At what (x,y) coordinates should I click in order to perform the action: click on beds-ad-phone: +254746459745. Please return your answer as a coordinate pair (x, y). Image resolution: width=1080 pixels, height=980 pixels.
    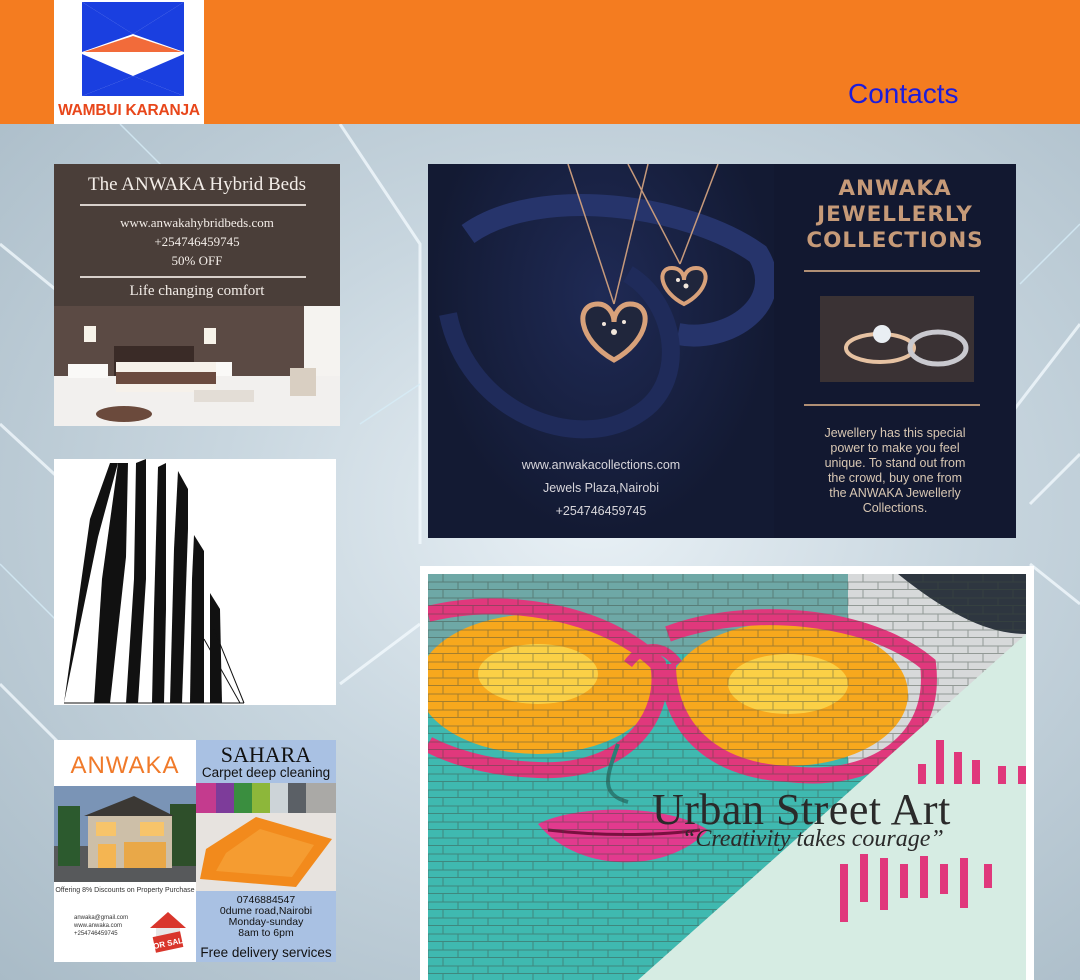
    Looking at the image, I should click on (197, 241).